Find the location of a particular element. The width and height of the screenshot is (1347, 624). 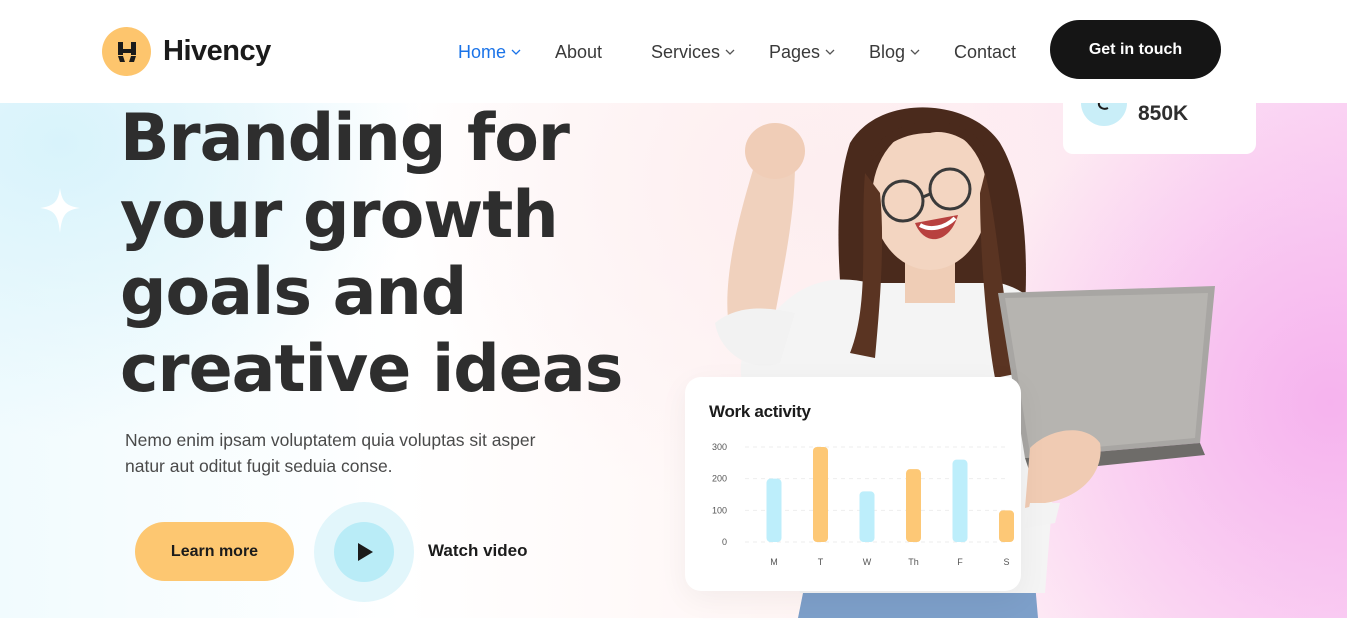

x-tick-label: Th is located at coordinates (913, 562).